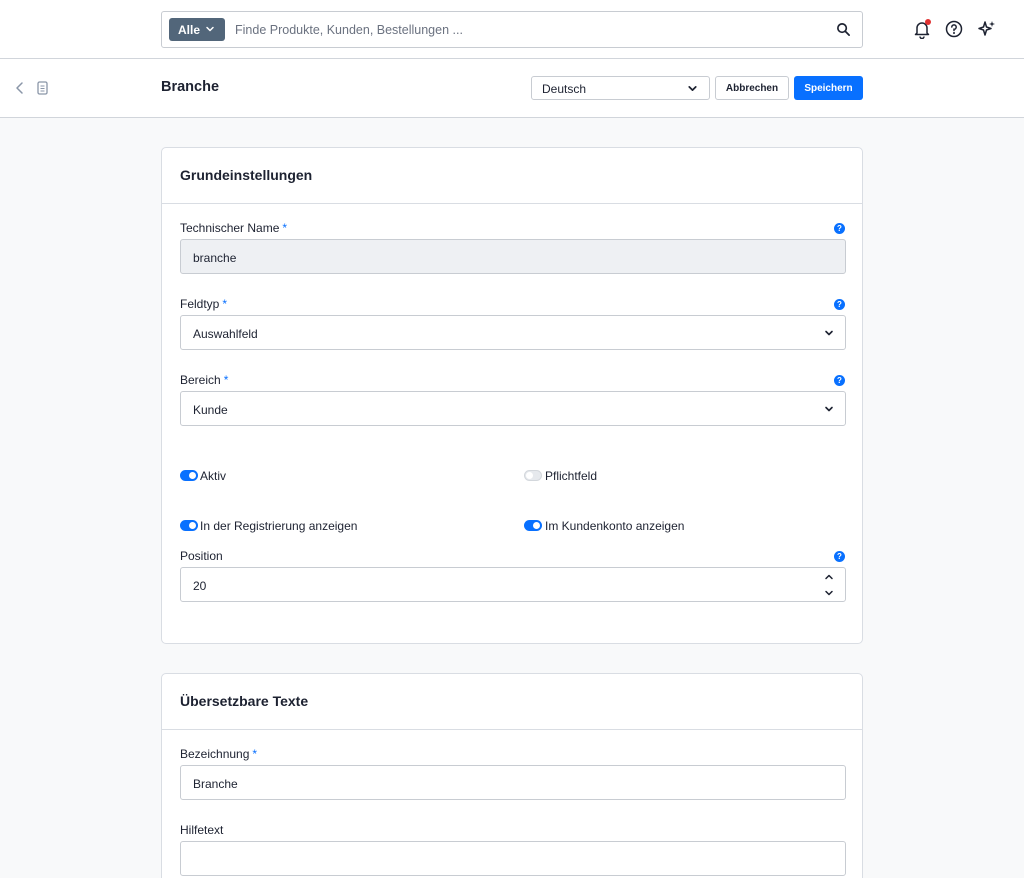 The image size is (1024, 878). What do you see at coordinates (564, 89) in the screenshot?
I see `language-value: Deutsch` at bounding box center [564, 89].